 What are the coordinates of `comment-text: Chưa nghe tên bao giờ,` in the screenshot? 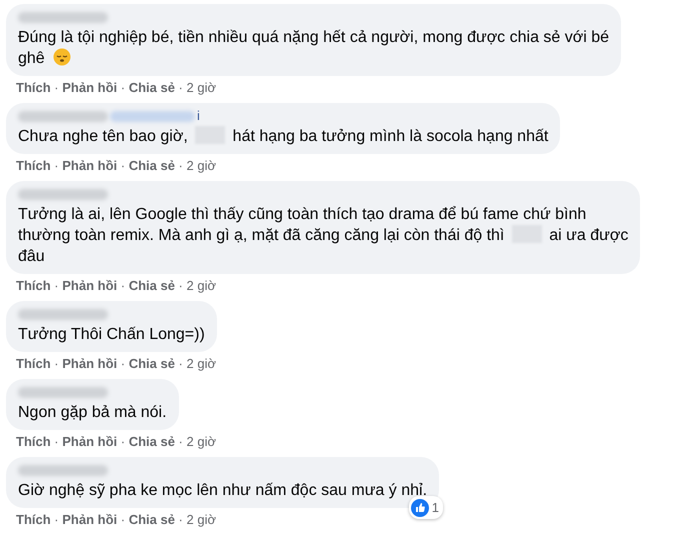 It's located at (103, 136).